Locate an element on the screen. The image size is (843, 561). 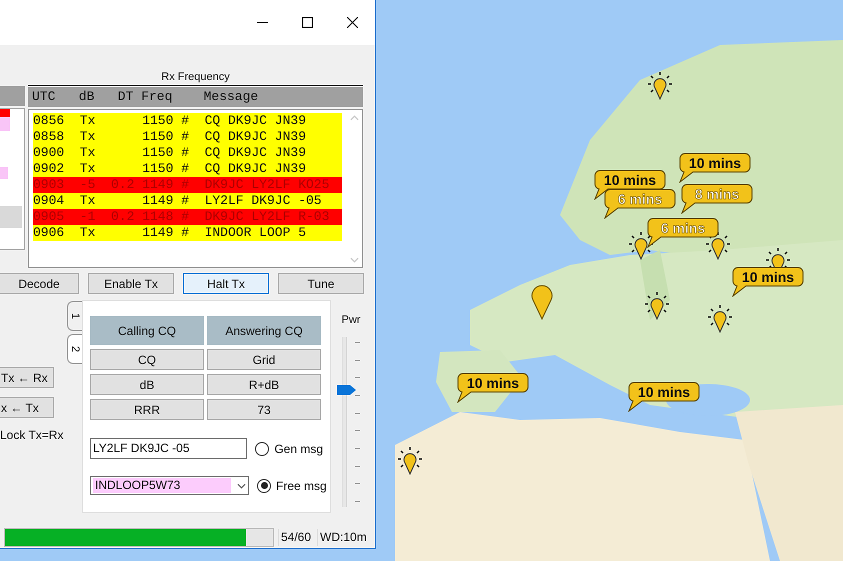
message-row: 0858 Tx 1150 # CQ DK9JC JN39 is located at coordinates (187, 137).